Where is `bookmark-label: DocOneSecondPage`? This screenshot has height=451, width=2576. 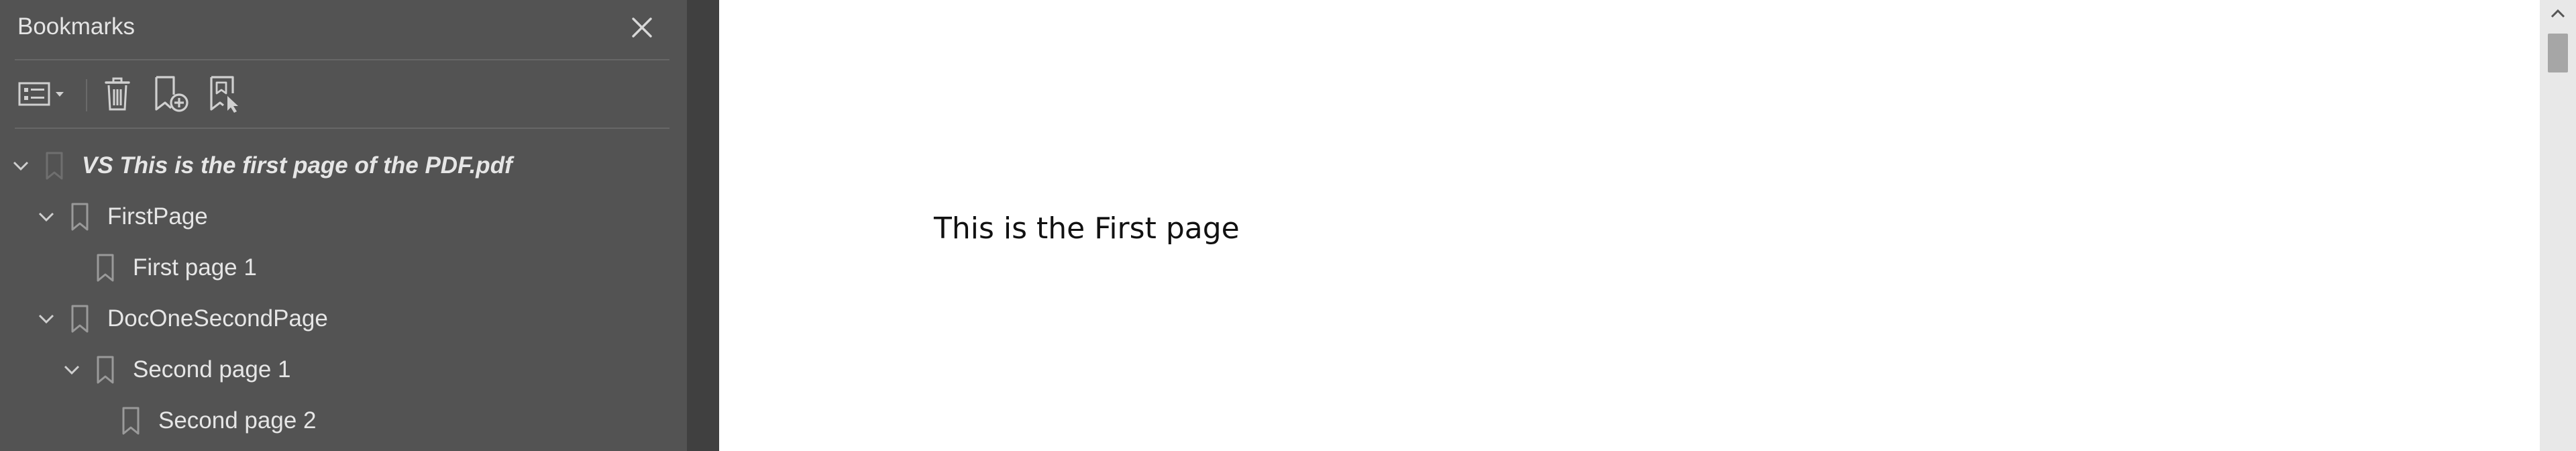
bookmark-label: DocOneSecondPage is located at coordinates (217, 318).